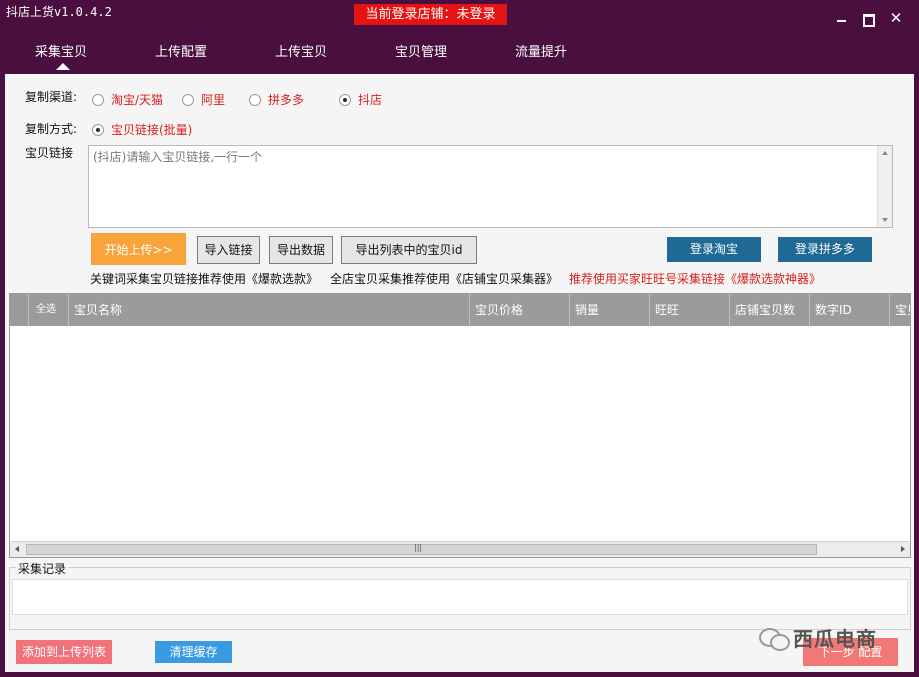 Image resolution: width=919 pixels, height=677 pixels. I want to click on col-title: 宝贝名称, so click(269, 310).